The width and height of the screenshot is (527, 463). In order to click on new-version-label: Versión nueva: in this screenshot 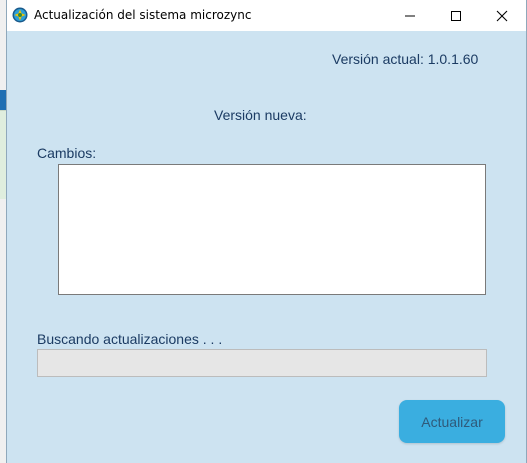, I will do `click(260, 115)`.